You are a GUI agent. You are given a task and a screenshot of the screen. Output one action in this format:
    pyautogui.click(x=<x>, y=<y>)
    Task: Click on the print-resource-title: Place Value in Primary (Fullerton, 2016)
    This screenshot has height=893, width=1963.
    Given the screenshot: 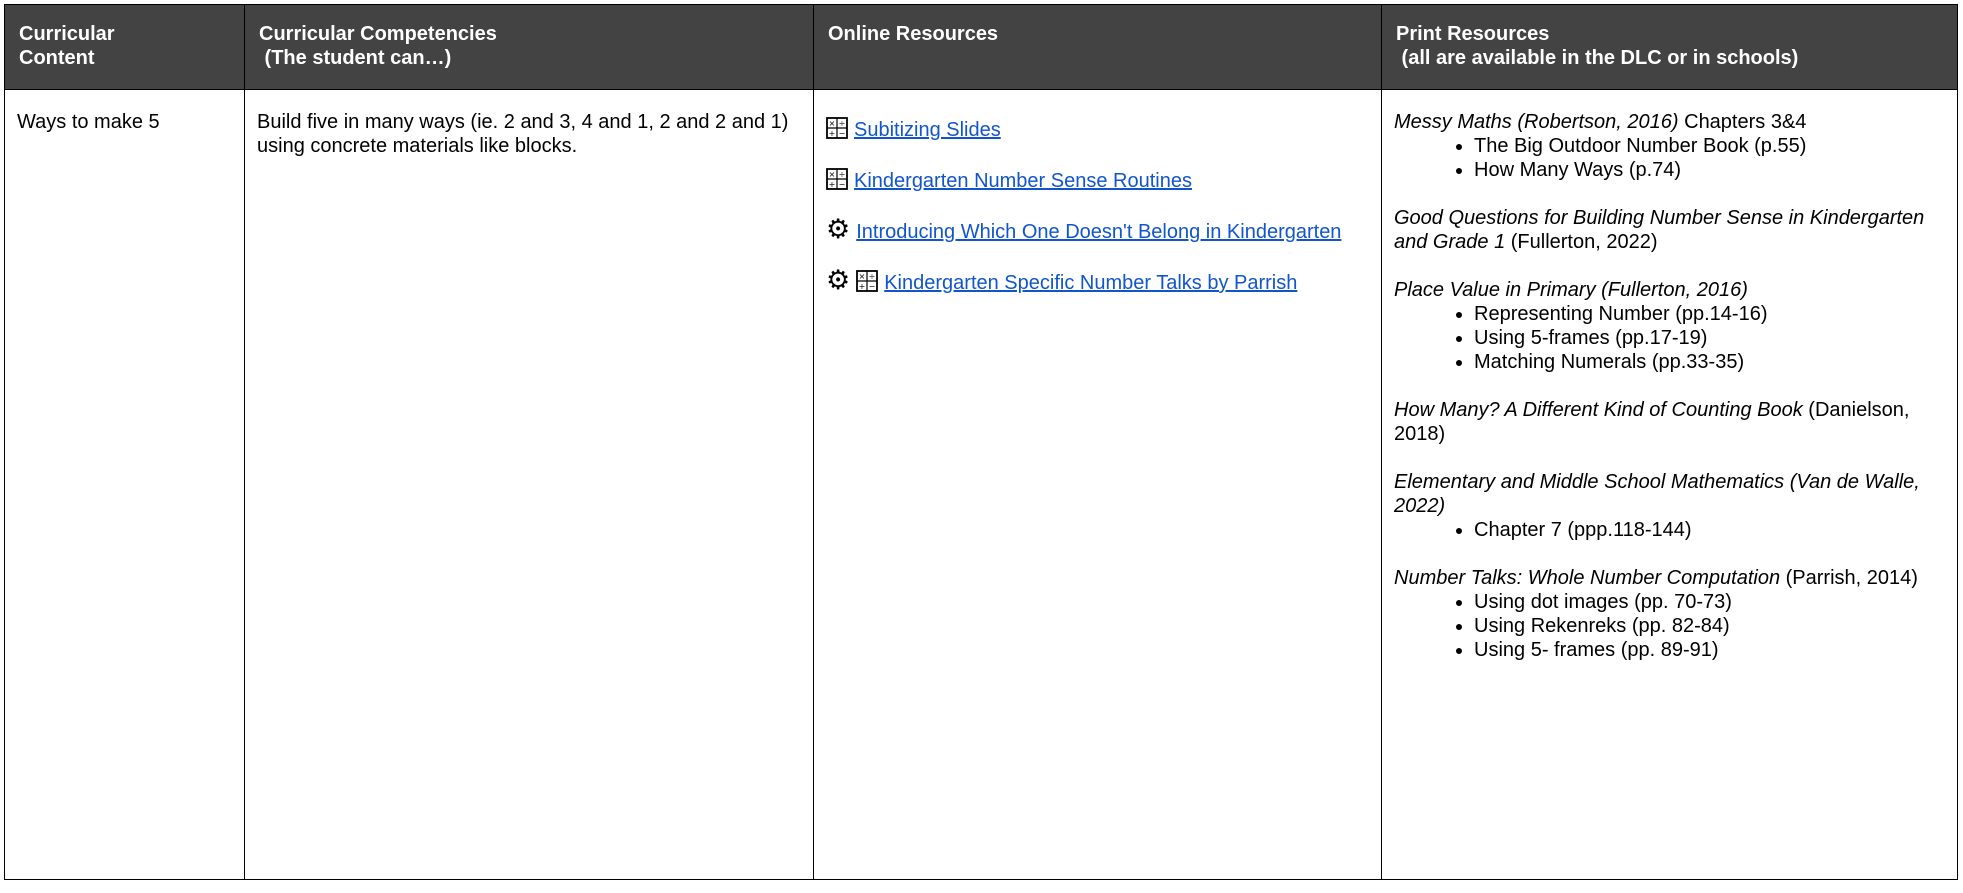 What is the action you would take?
    pyautogui.click(x=1571, y=290)
    